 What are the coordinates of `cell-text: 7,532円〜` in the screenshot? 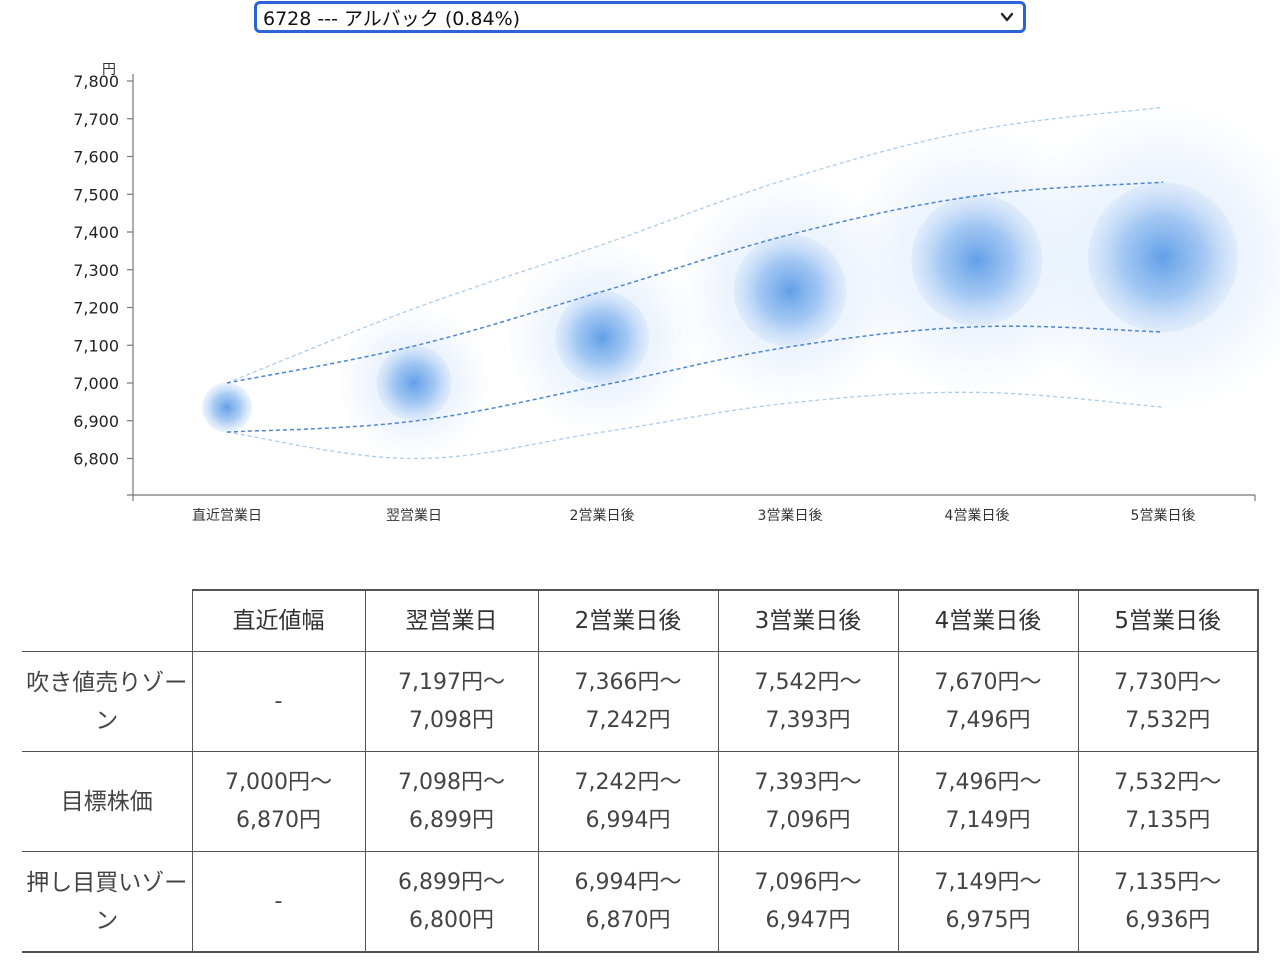 It's located at (1168, 782).